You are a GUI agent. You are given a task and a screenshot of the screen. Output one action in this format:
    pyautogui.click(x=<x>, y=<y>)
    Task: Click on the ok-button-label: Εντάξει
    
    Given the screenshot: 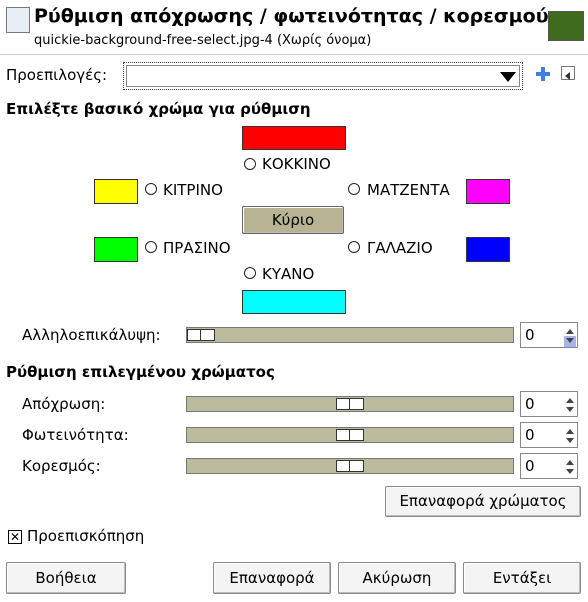 What is the action you would take?
    pyautogui.click(x=522, y=578)
    